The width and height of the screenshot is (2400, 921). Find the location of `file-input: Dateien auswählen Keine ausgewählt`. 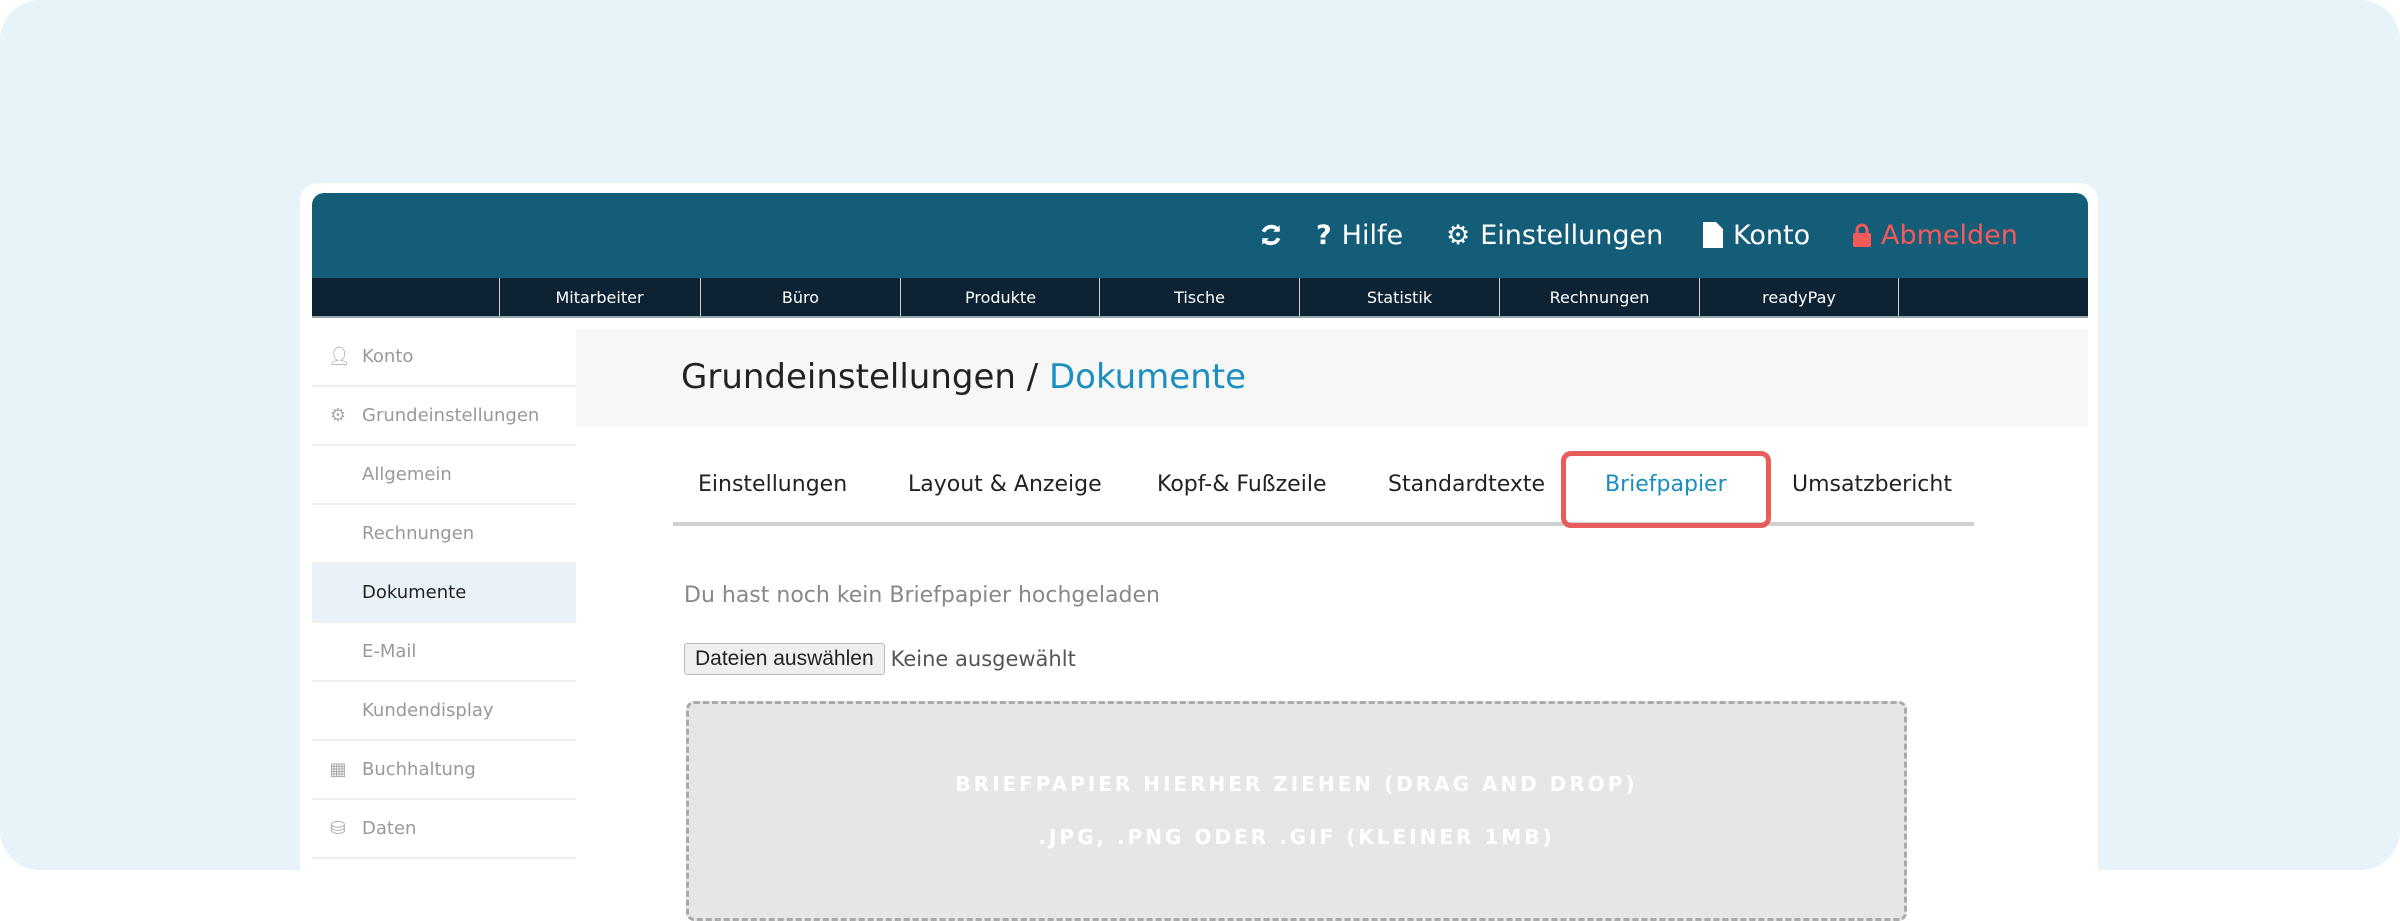

file-input: Dateien auswählen Keine ausgewählt is located at coordinates (880, 659).